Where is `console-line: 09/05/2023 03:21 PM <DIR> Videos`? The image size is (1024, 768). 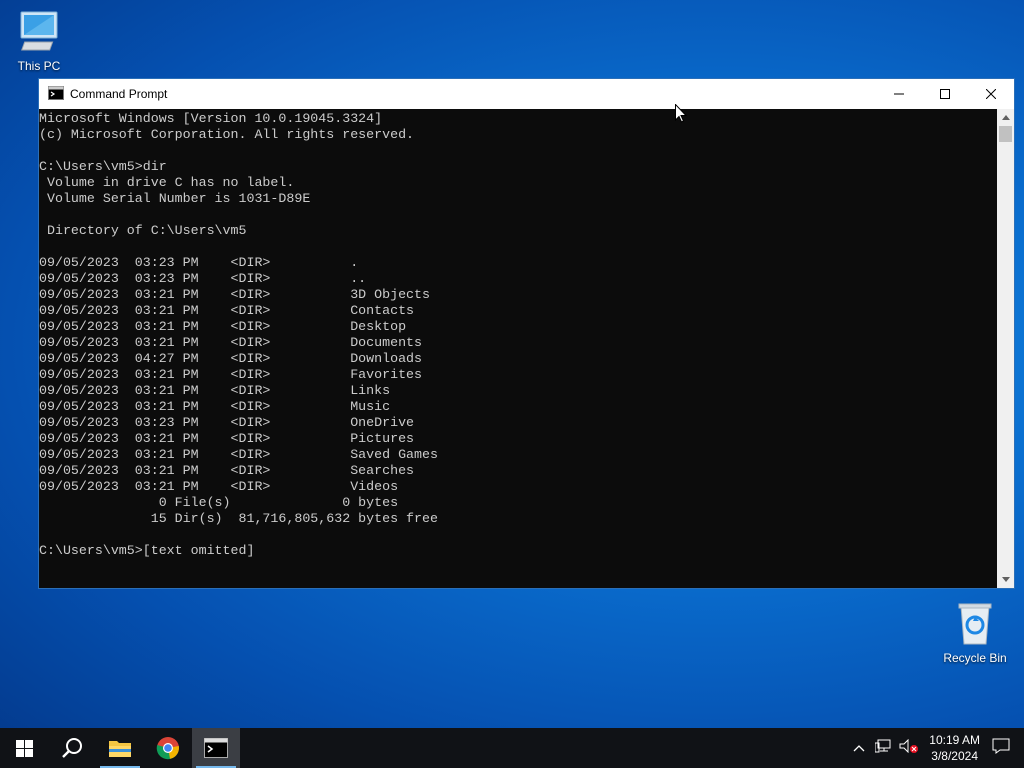 console-line: 09/05/2023 03:21 PM <DIR> Videos is located at coordinates (219, 486).